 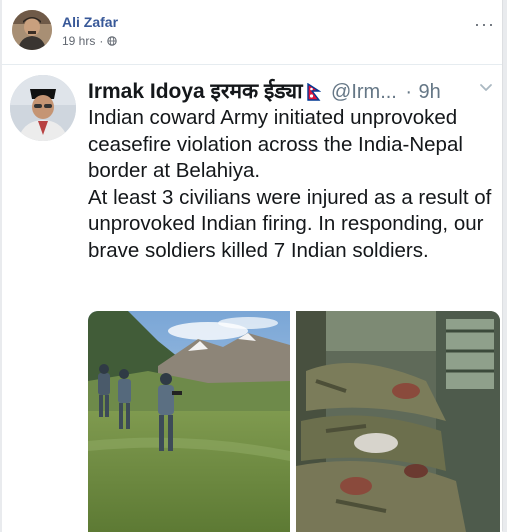 I want to click on post-header: Ali Zafar 19 hrs · ···, so click(x=254, y=32).